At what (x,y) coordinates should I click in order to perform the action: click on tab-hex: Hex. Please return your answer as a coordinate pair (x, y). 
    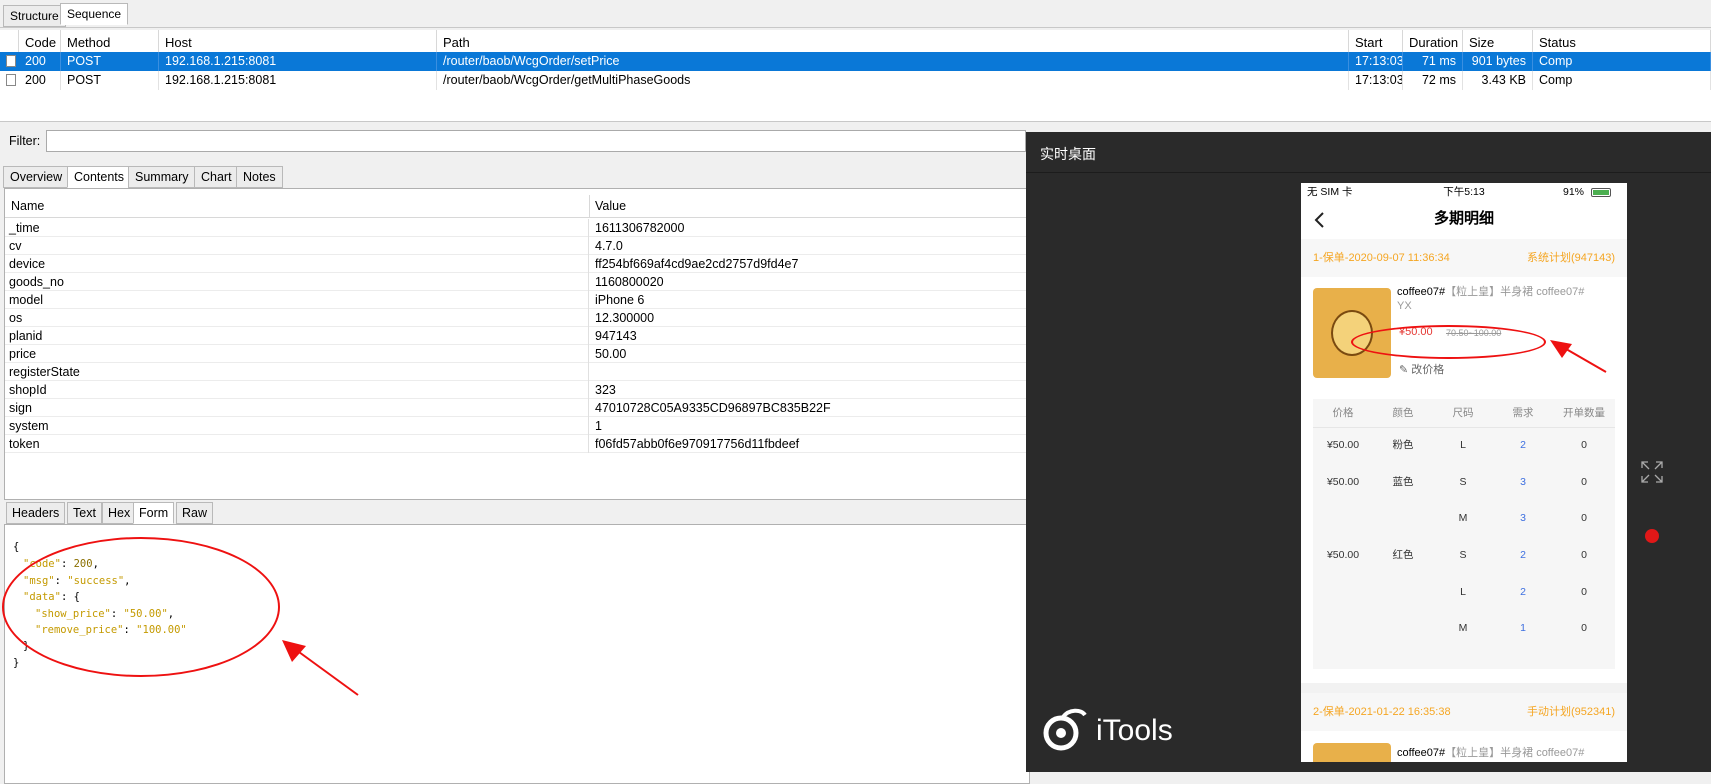
    Looking at the image, I should click on (119, 513).